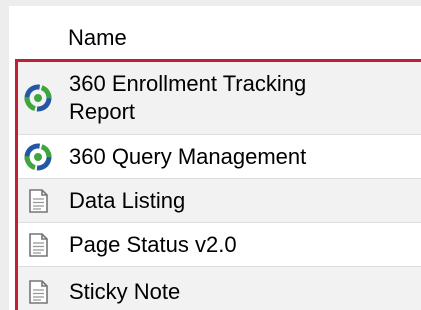 Image resolution: width=421 pixels, height=310 pixels. I want to click on list-item: Sticky Note, so click(219, 288).